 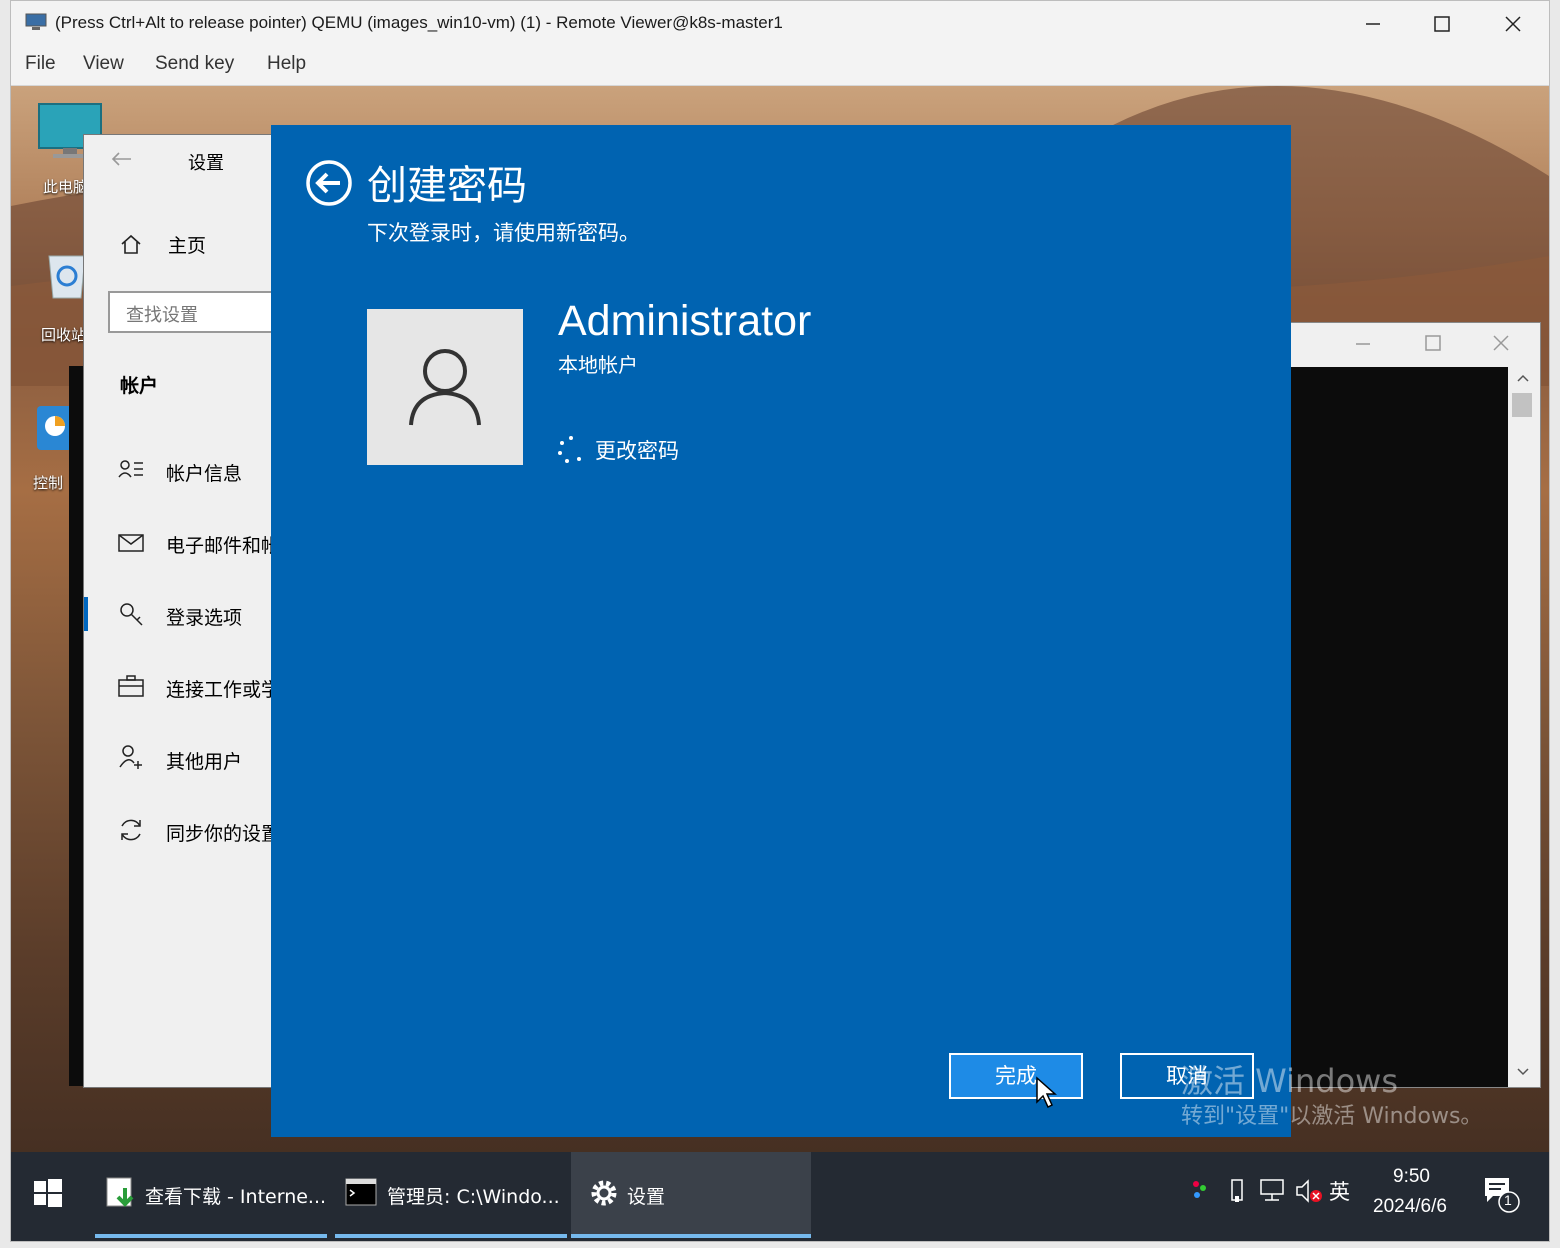 What do you see at coordinates (646, 1197) in the screenshot?
I see `task-label-settings: 设置` at bounding box center [646, 1197].